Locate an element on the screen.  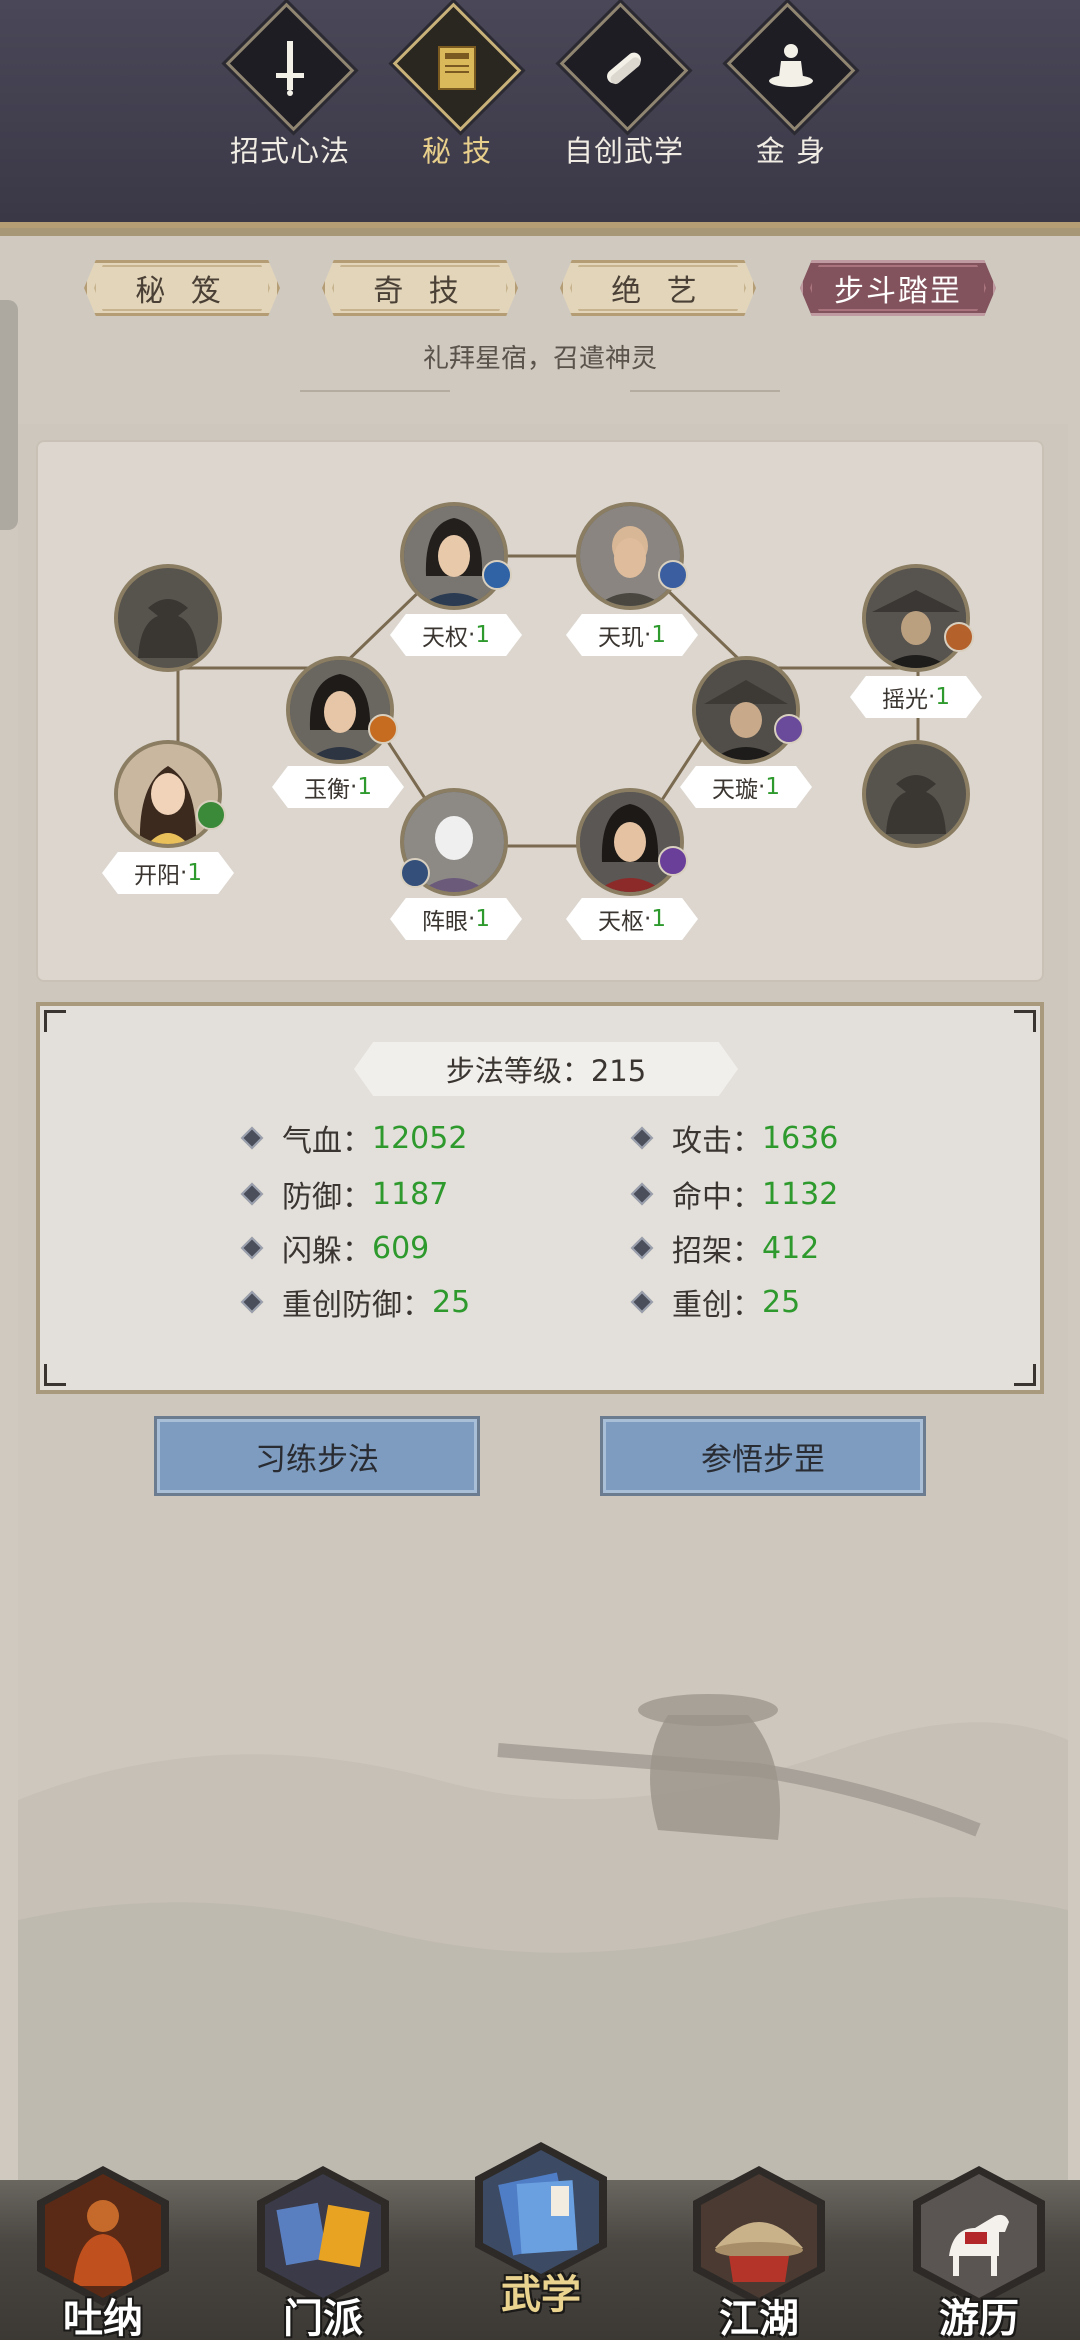
portrait-tianquan is located at coordinates (454, 556).